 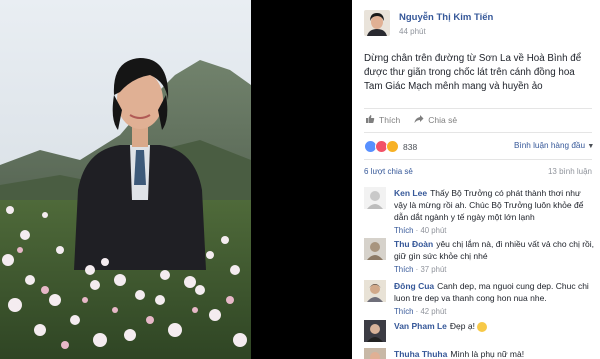 What do you see at coordinates (370, 120) in the screenshot?
I see `thumbs-up-icon` at bounding box center [370, 120].